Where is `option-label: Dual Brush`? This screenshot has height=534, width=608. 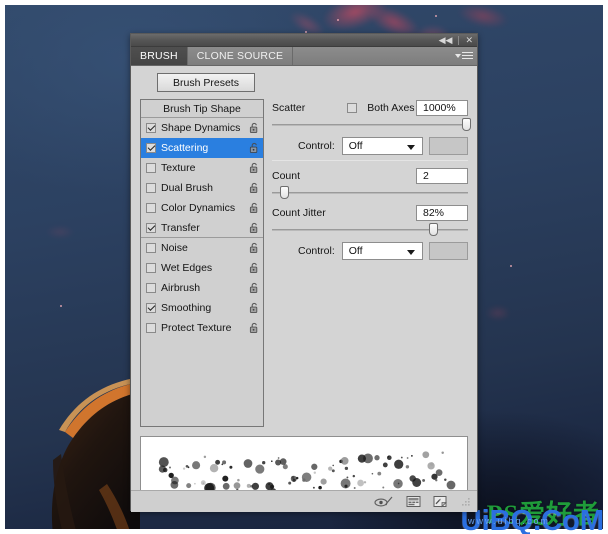 option-label: Dual Brush is located at coordinates (187, 188).